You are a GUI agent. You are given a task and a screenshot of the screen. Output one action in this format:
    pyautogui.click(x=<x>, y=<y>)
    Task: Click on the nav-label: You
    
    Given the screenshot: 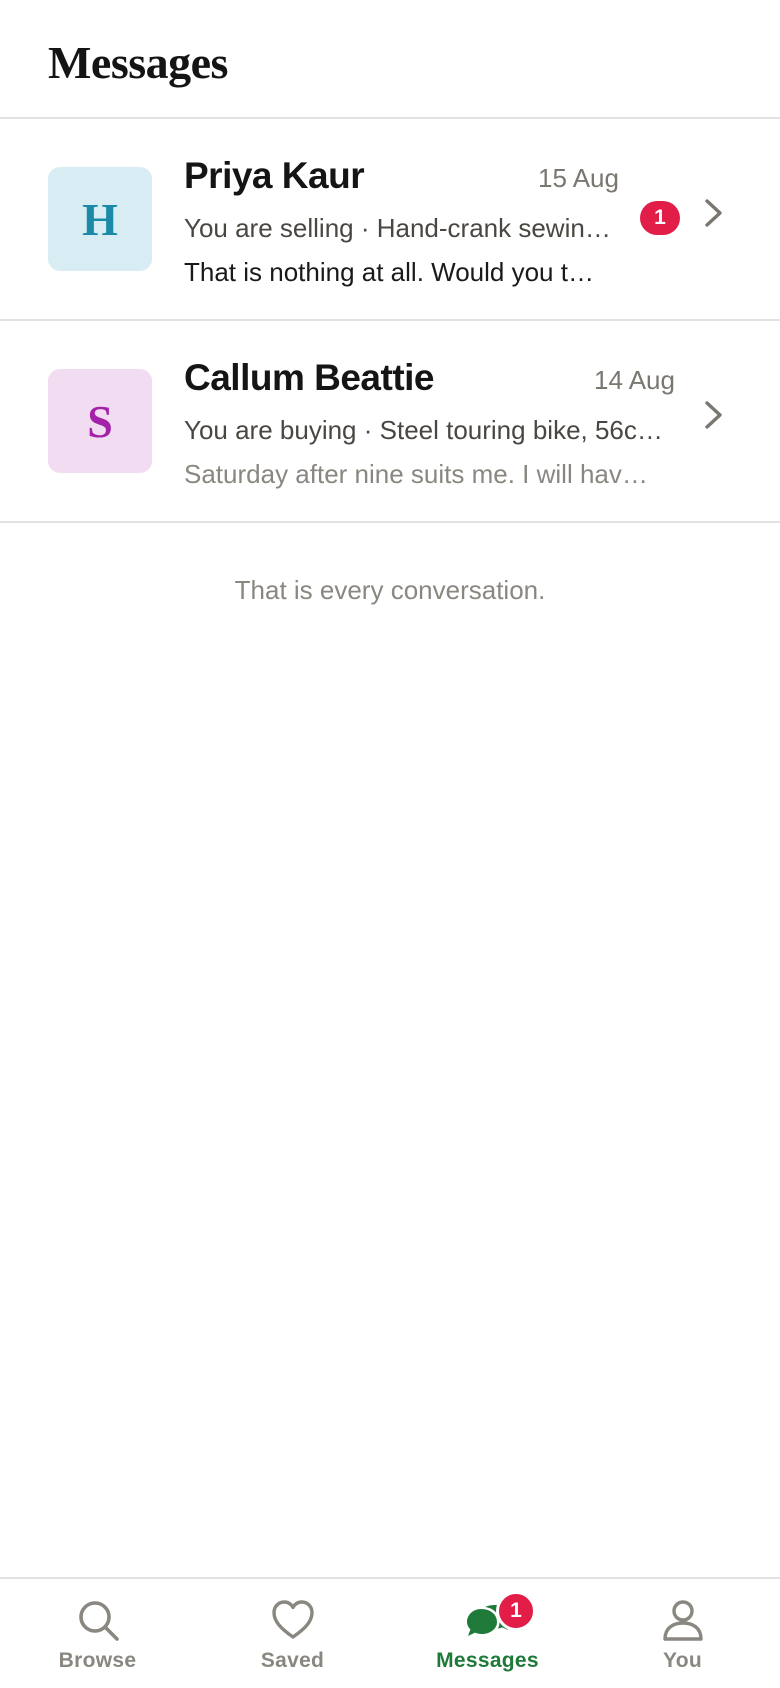 What is the action you would take?
    pyautogui.click(x=682, y=1660)
    